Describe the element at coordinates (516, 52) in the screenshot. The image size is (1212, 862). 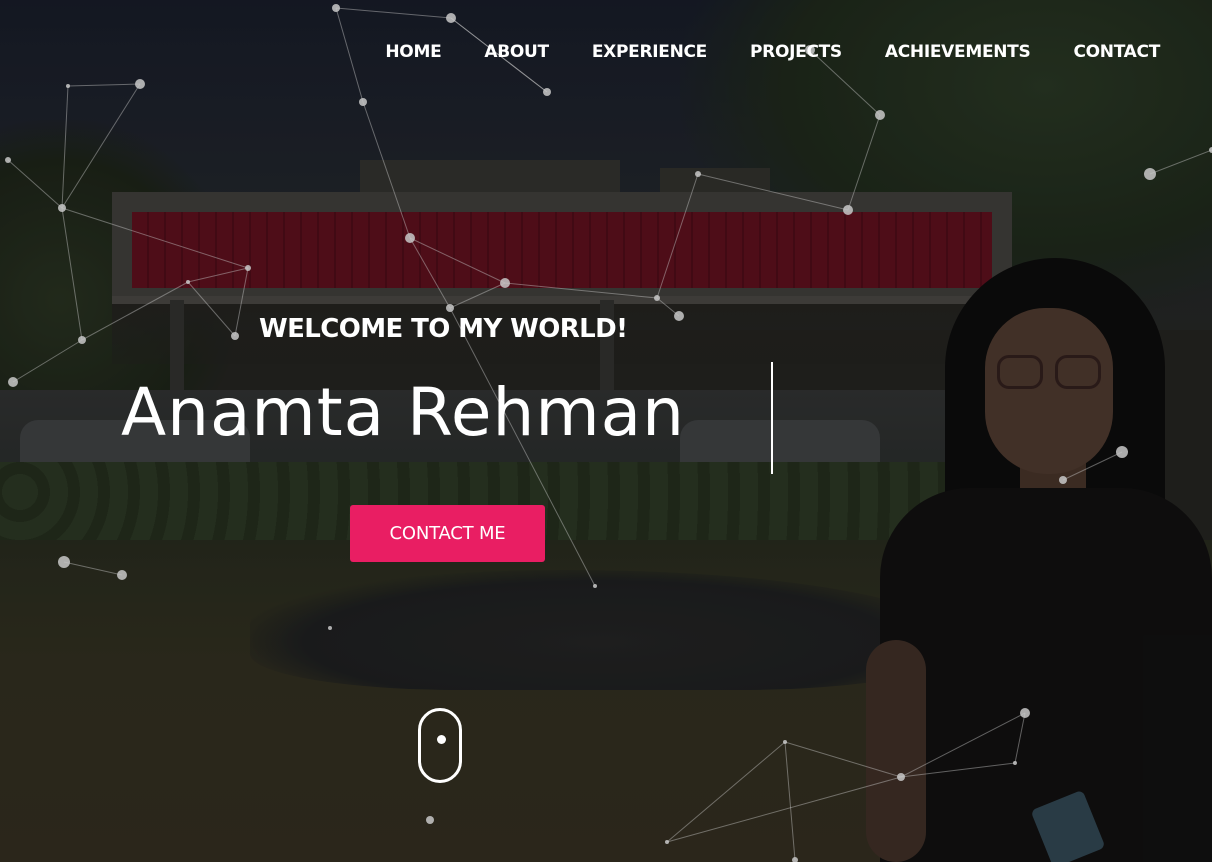
I see `nav-about: ABOUT` at that location.